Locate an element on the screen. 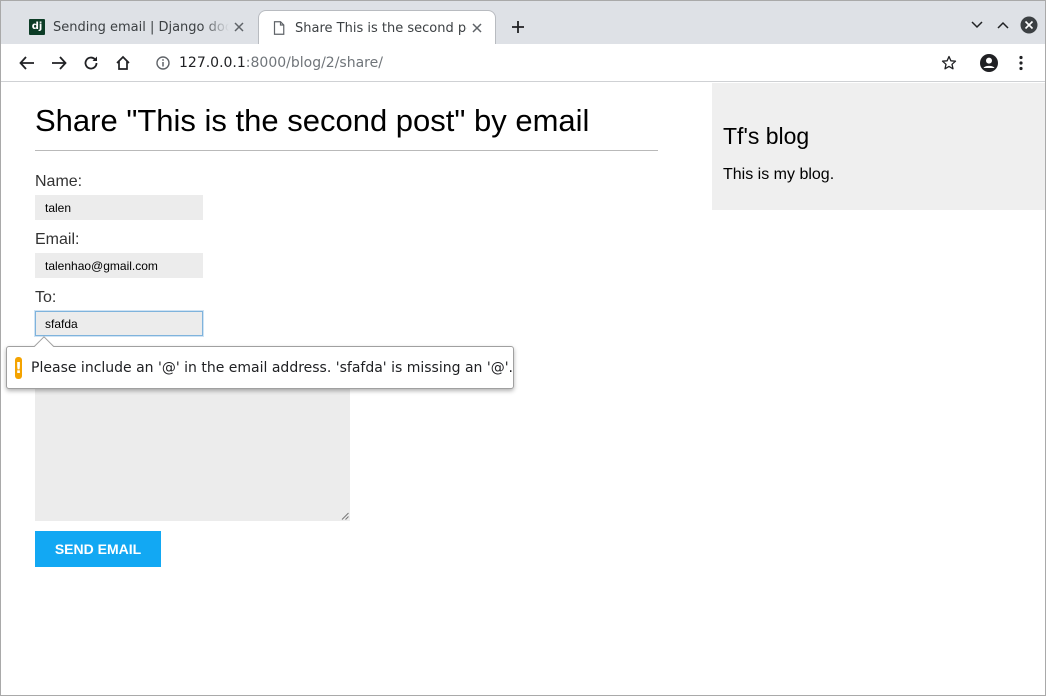 Image resolution: width=1046 pixels, height=696 pixels. page-icon is located at coordinates (279, 28).